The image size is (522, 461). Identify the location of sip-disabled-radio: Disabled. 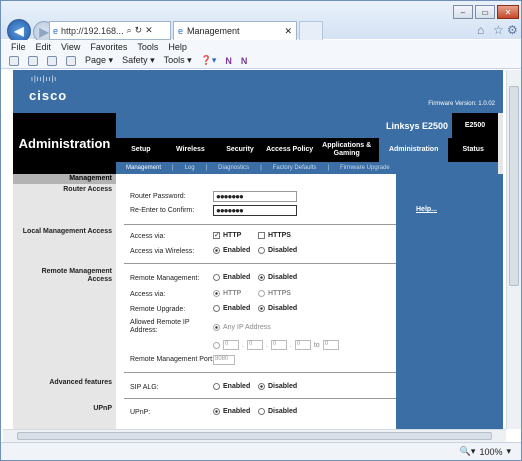
(277, 386).